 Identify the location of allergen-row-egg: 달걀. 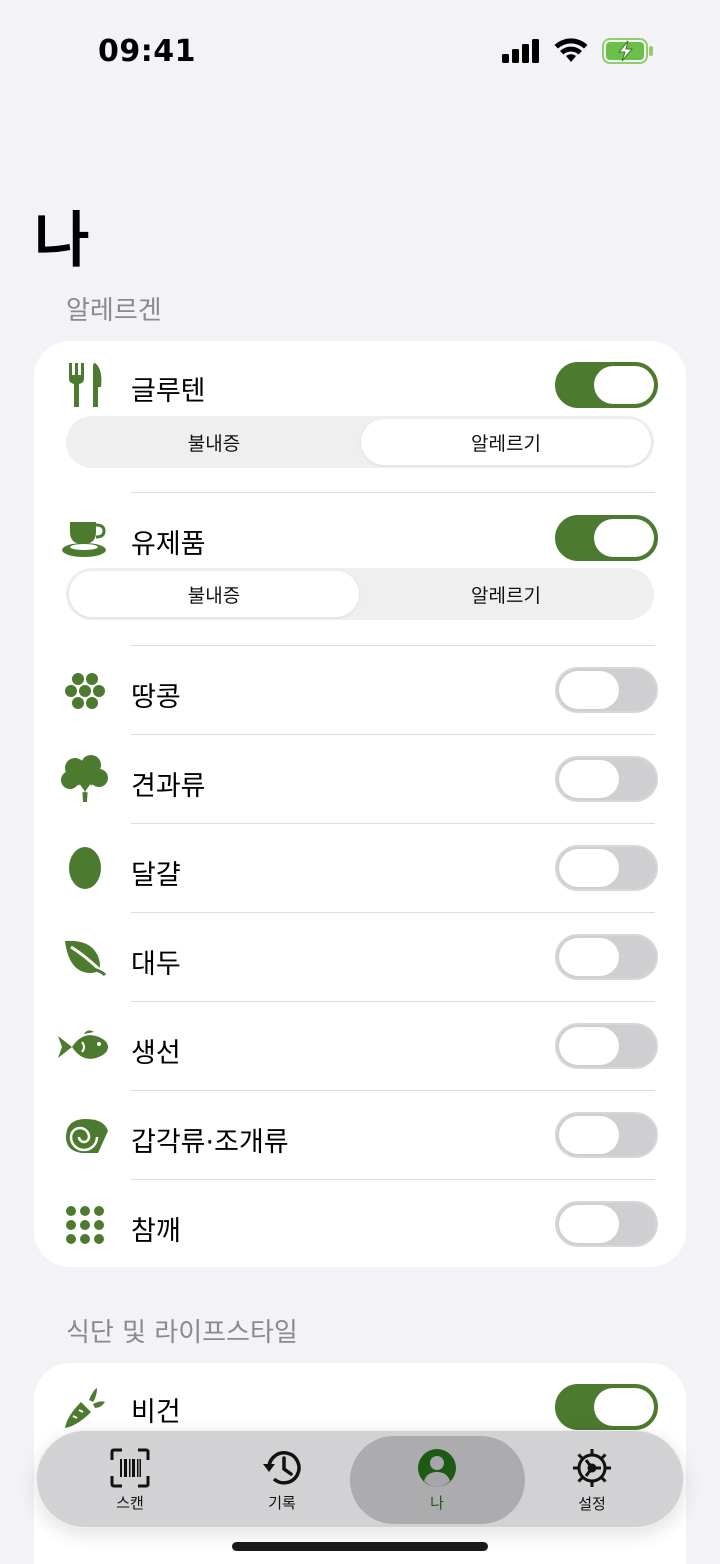
(360, 868).